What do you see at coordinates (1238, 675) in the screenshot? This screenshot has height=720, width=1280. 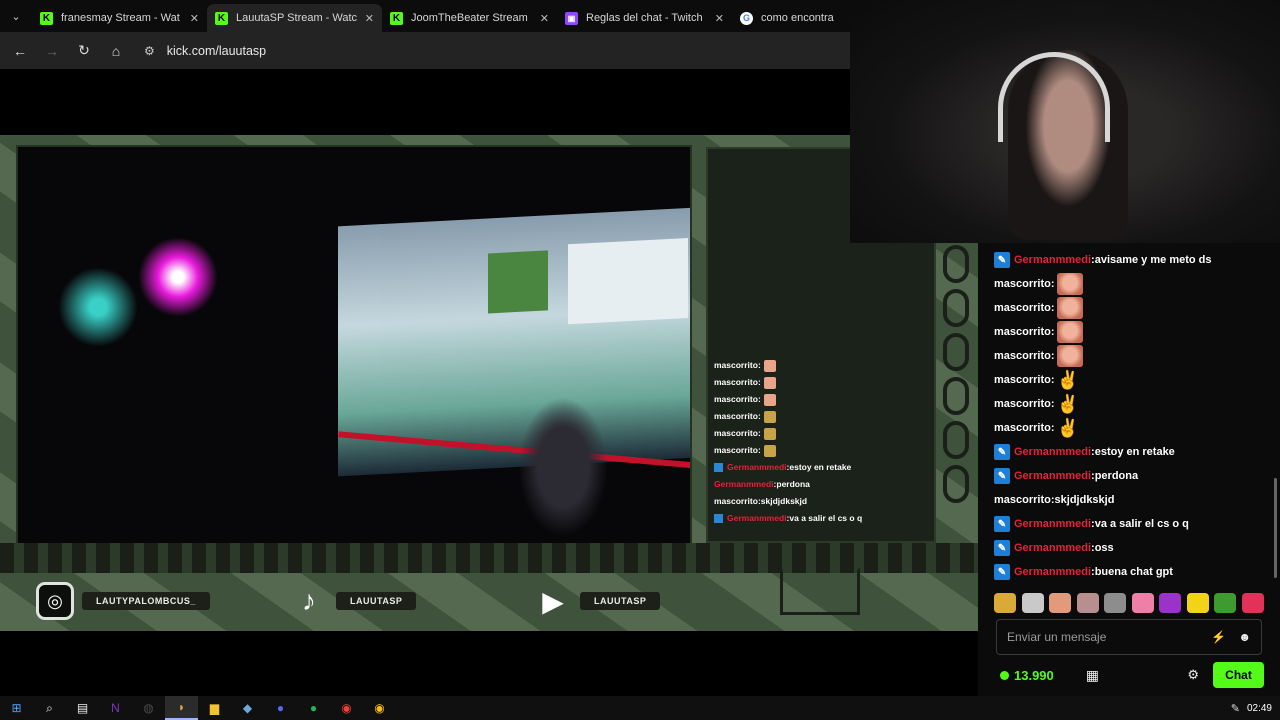 I see `send-chat-button: Chat` at bounding box center [1238, 675].